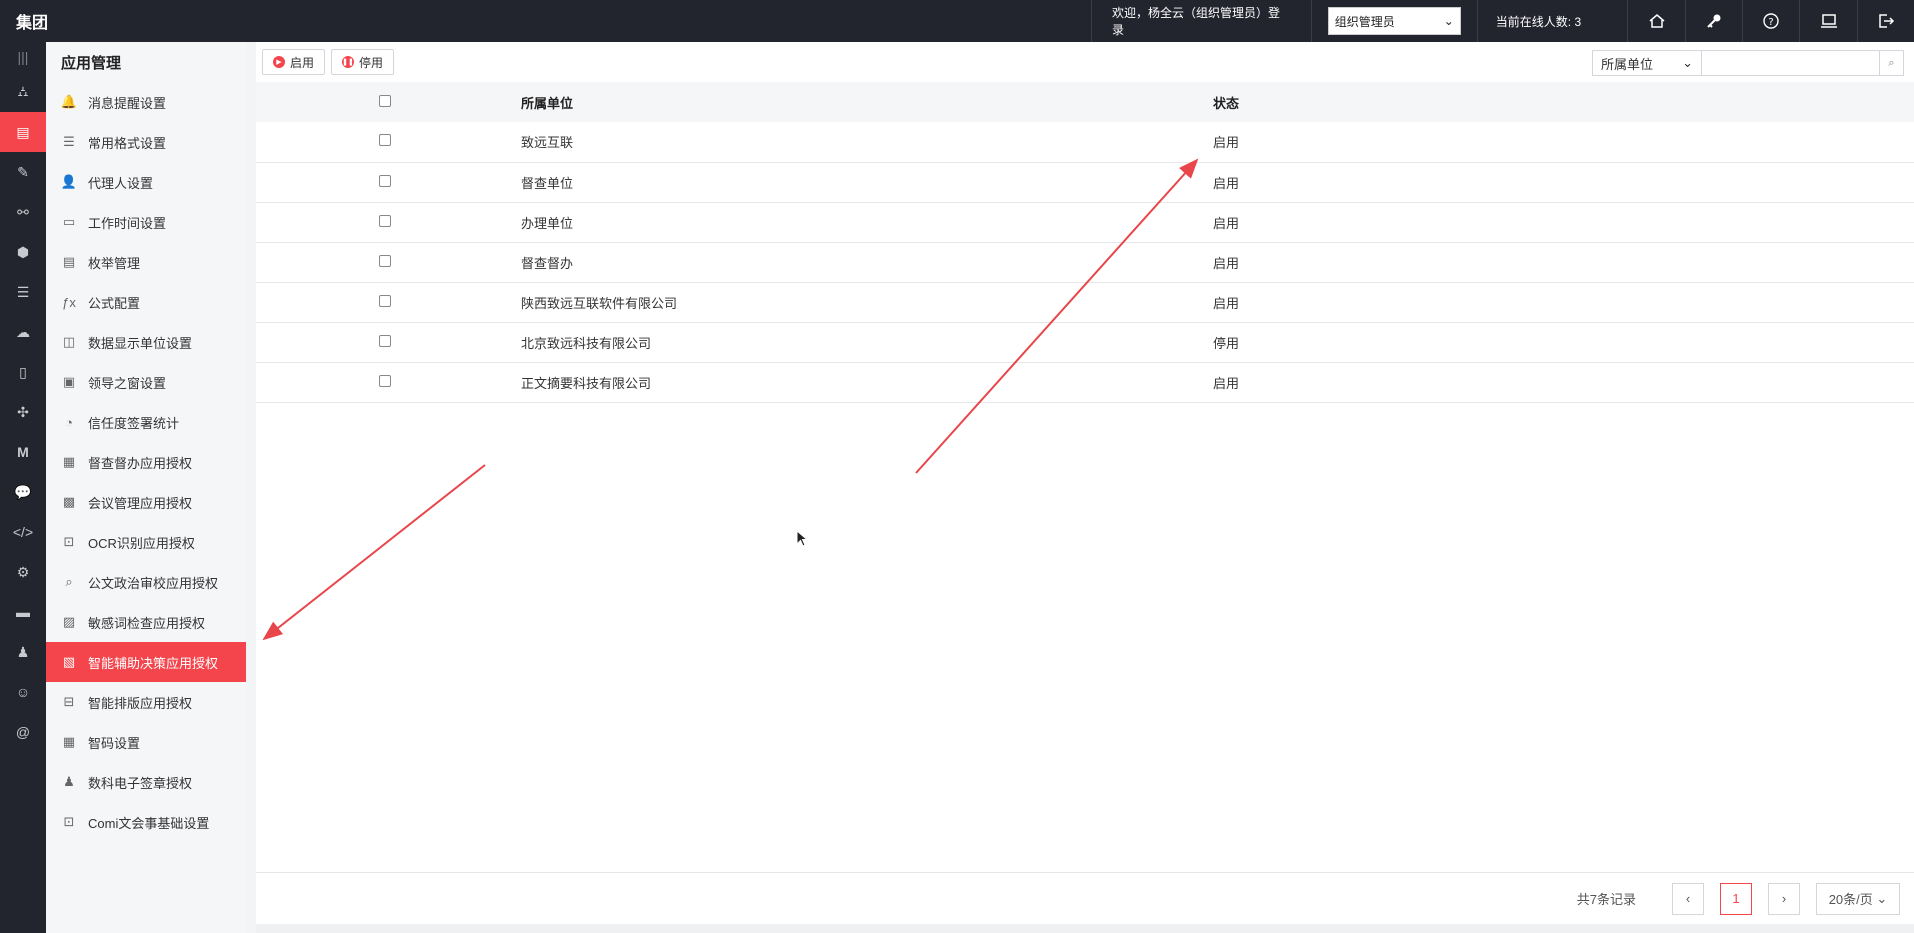 The width and height of the screenshot is (1914, 933). I want to click on bell-icon: 🔔, so click(69, 101).